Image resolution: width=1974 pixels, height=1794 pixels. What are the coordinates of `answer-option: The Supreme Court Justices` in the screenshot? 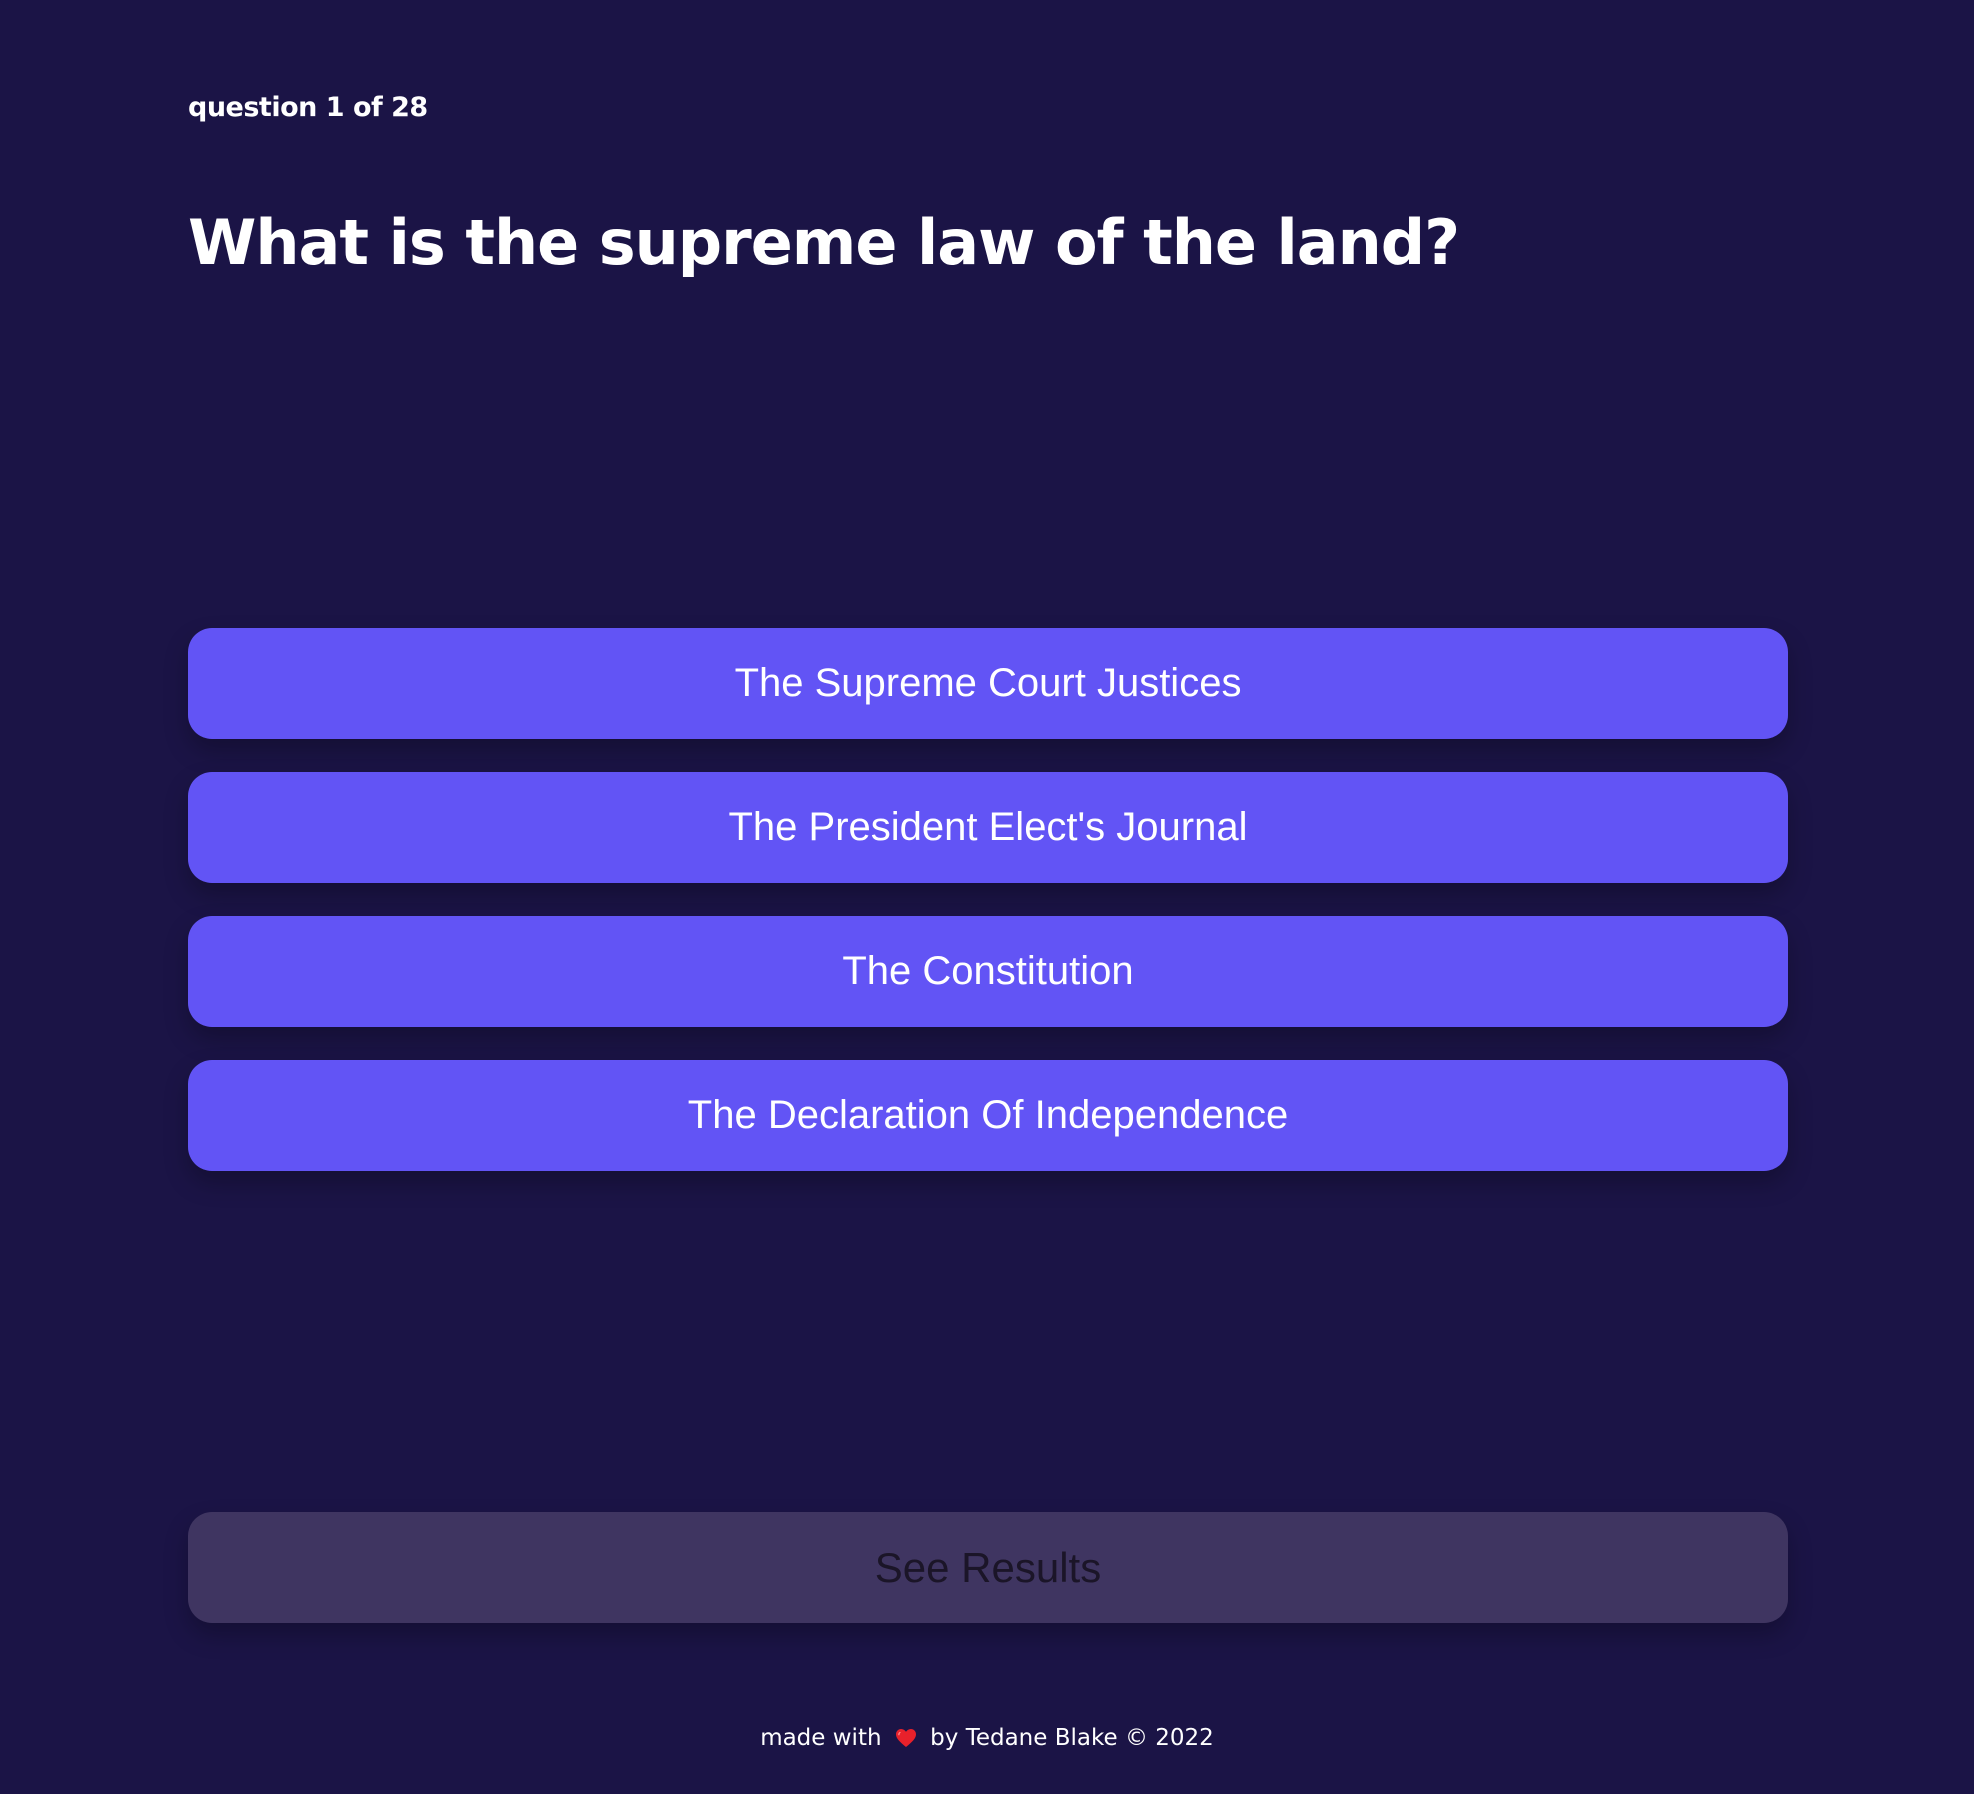 It's located at (988, 683).